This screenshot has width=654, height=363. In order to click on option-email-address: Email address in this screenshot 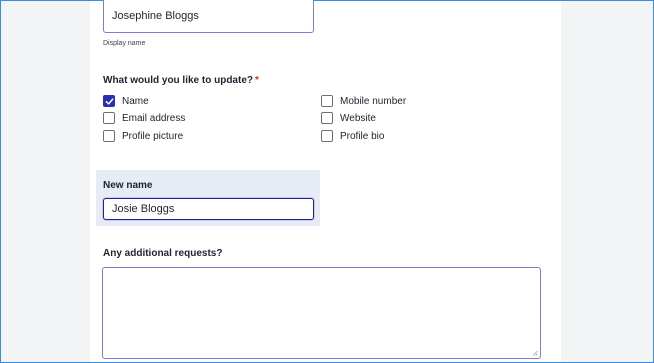, I will do `click(144, 118)`.